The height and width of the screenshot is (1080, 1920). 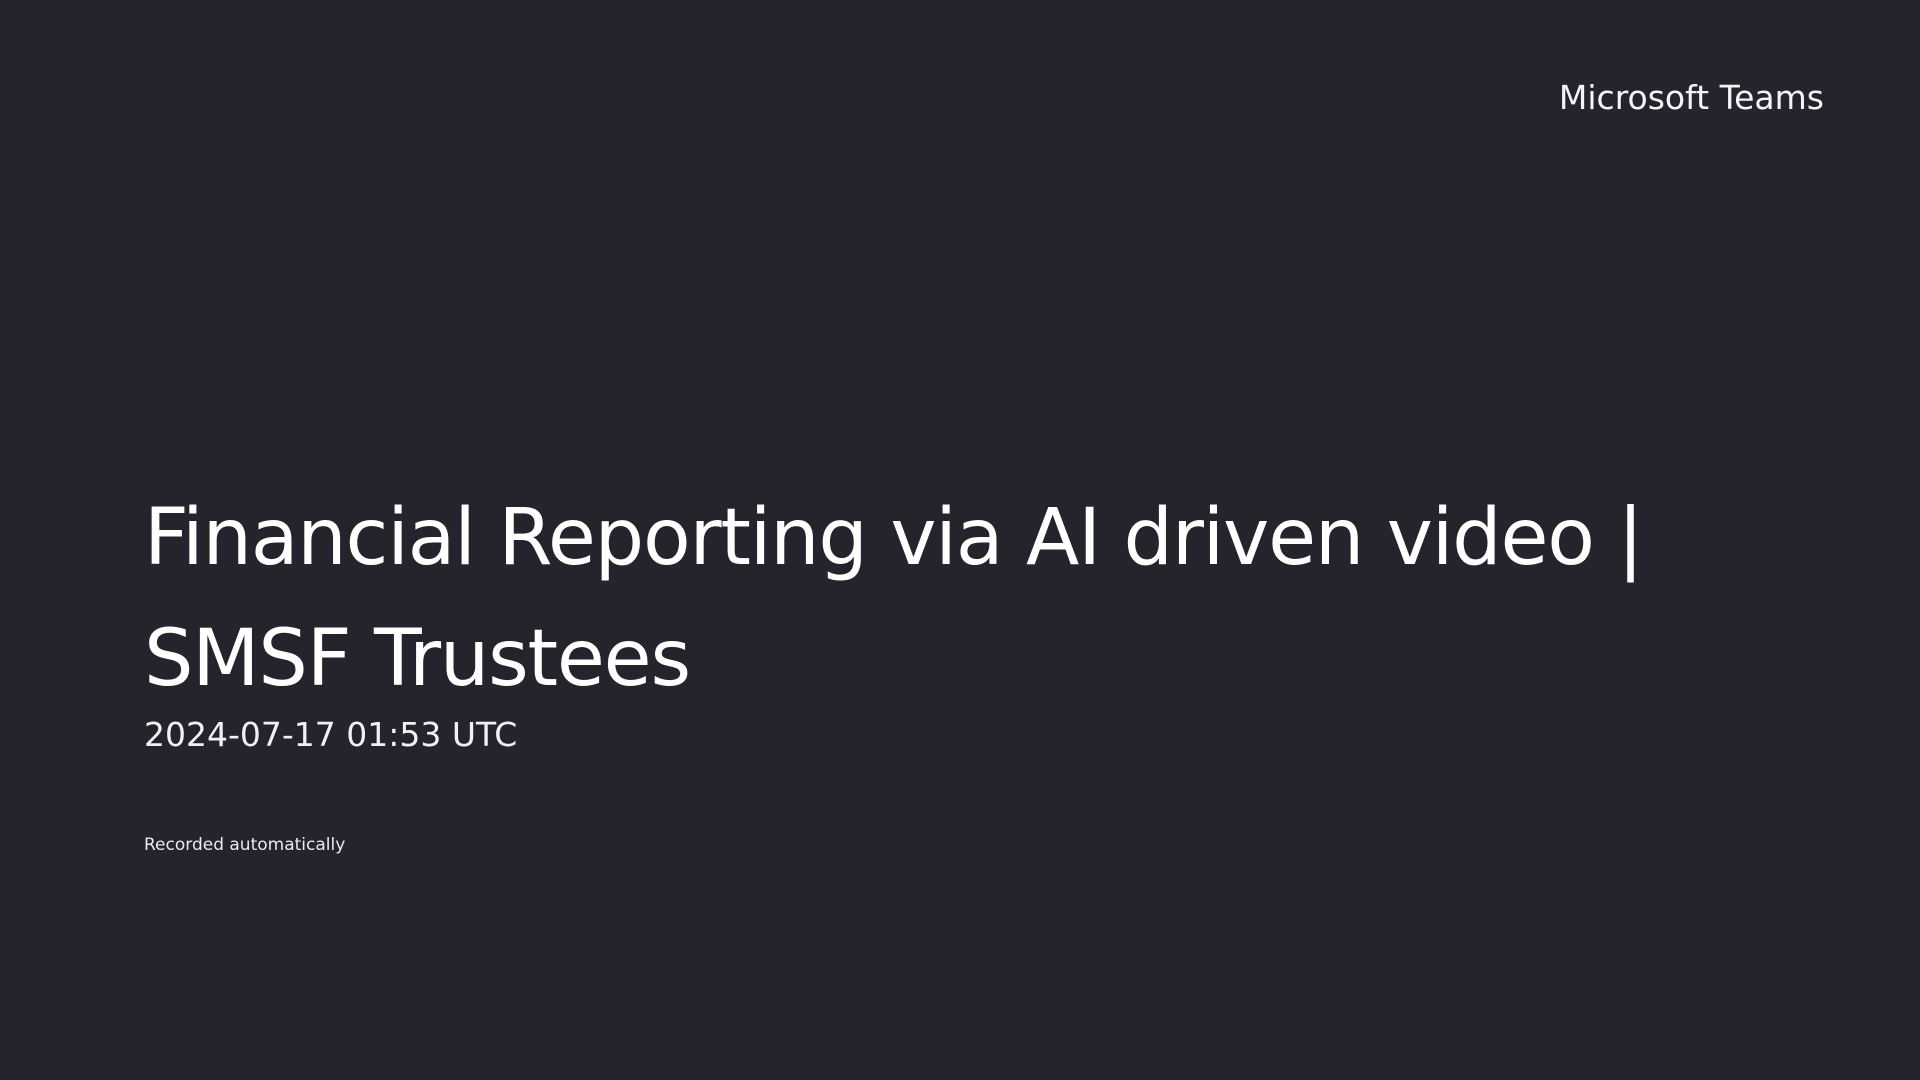 I want to click on recording-timestamp: 2024-07-17 01:53 UTC, so click(x=331, y=734).